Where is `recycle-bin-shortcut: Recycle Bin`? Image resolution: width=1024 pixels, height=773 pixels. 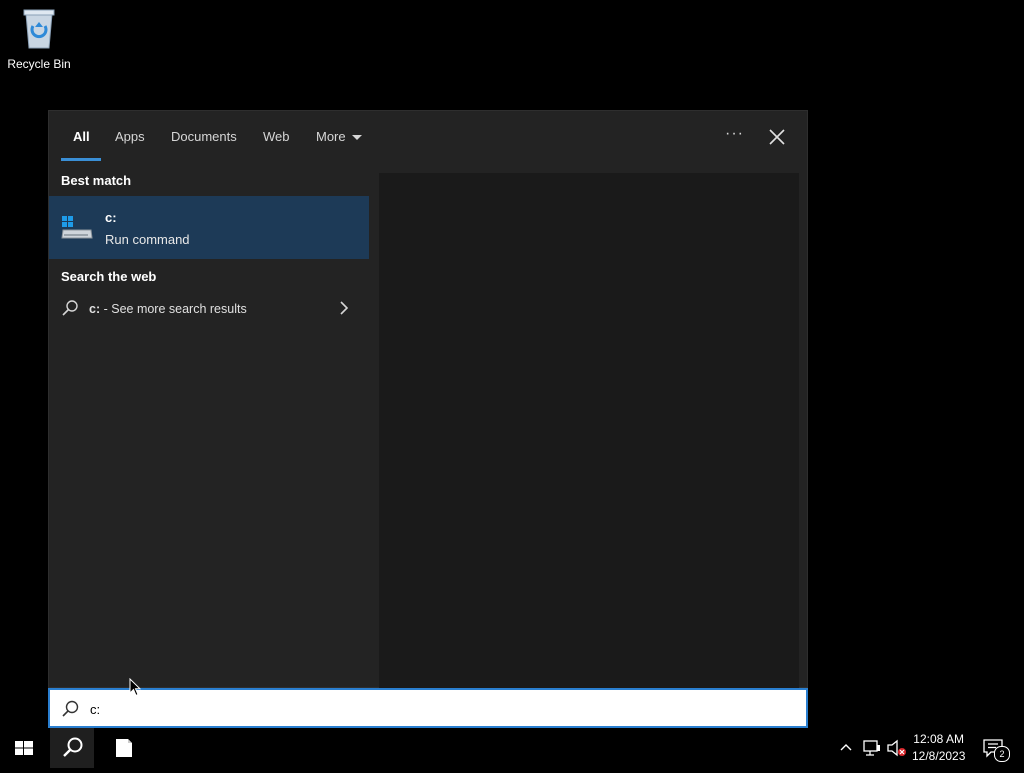 recycle-bin-shortcut: Recycle Bin is located at coordinates (39, 38).